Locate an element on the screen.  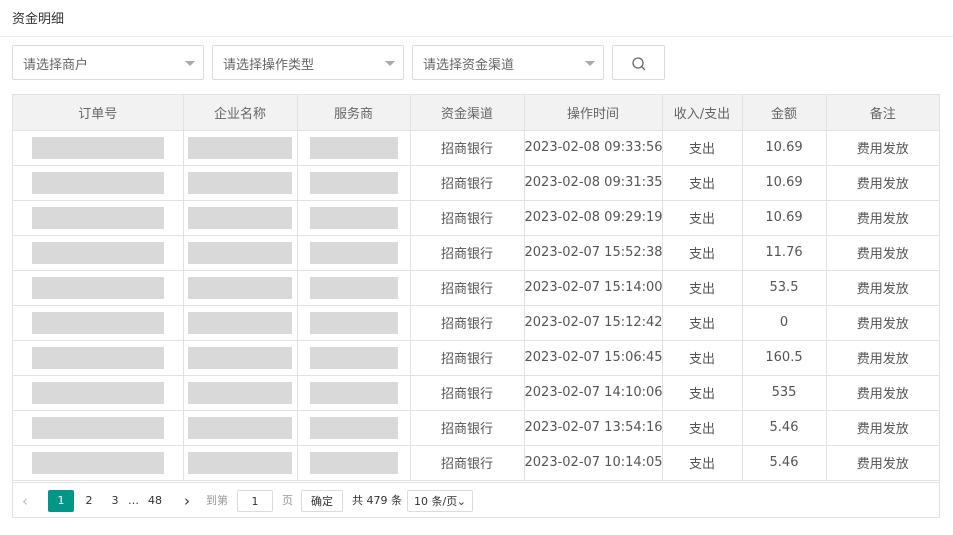
page-size-select: 10 条/页 ⌄ is located at coordinates (440, 501).